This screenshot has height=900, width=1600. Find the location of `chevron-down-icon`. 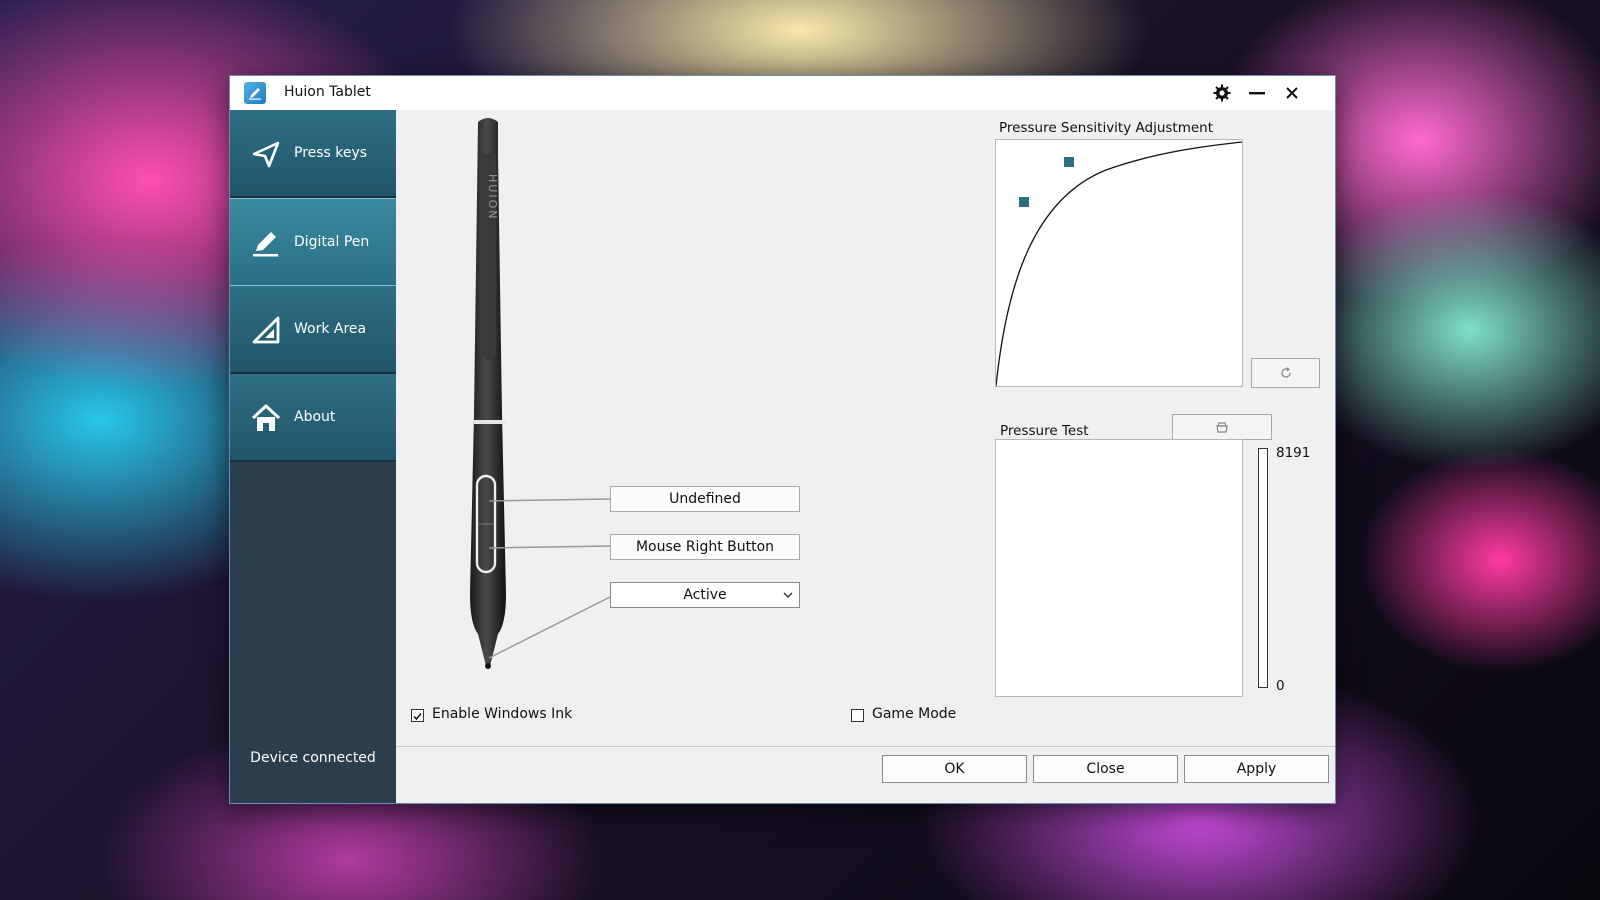

chevron-down-icon is located at coordinates (788, 595).